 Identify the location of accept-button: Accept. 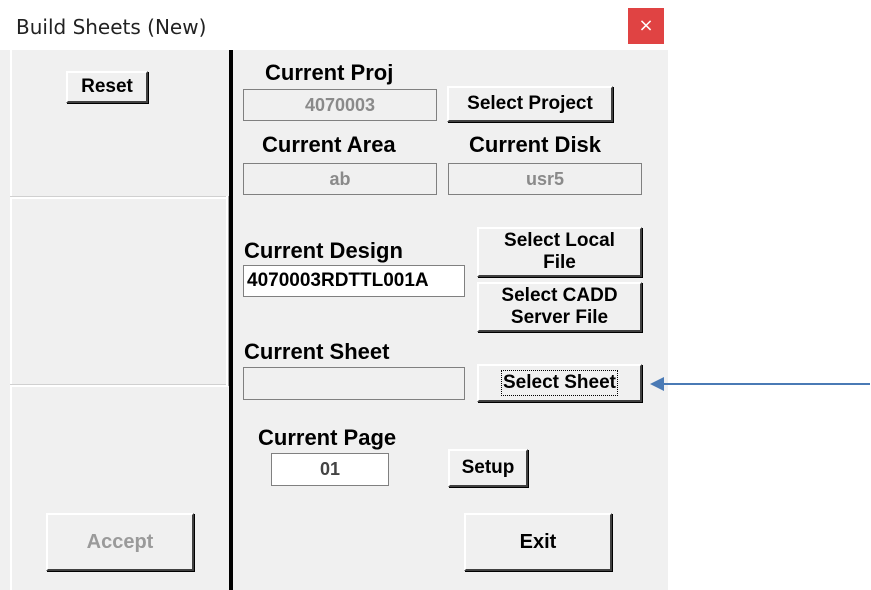
(120, 542).